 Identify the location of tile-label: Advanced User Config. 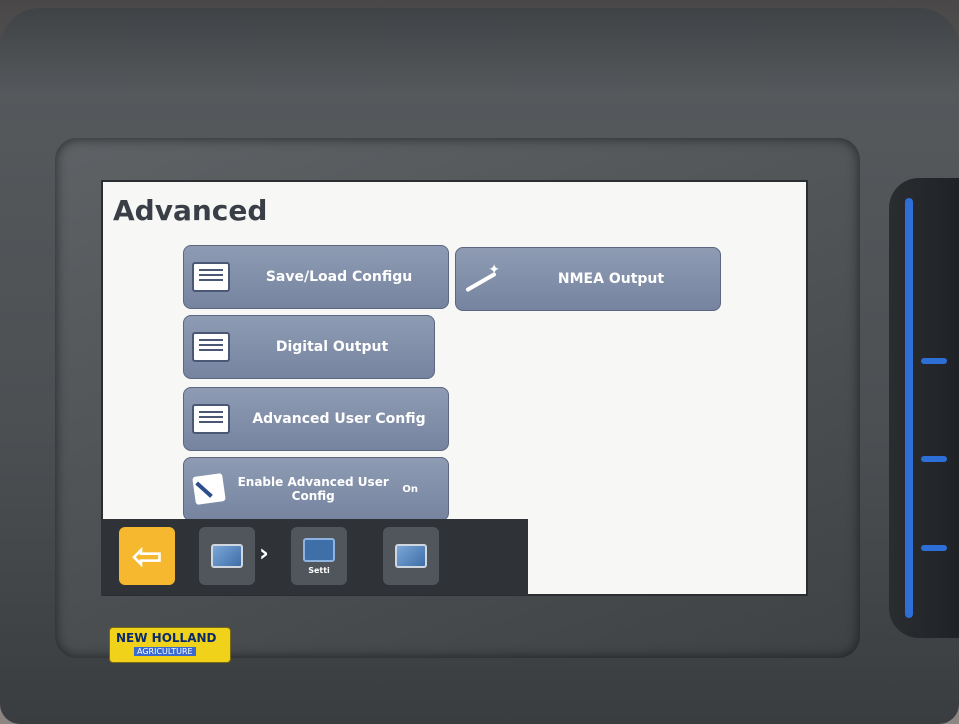
(339, 419).